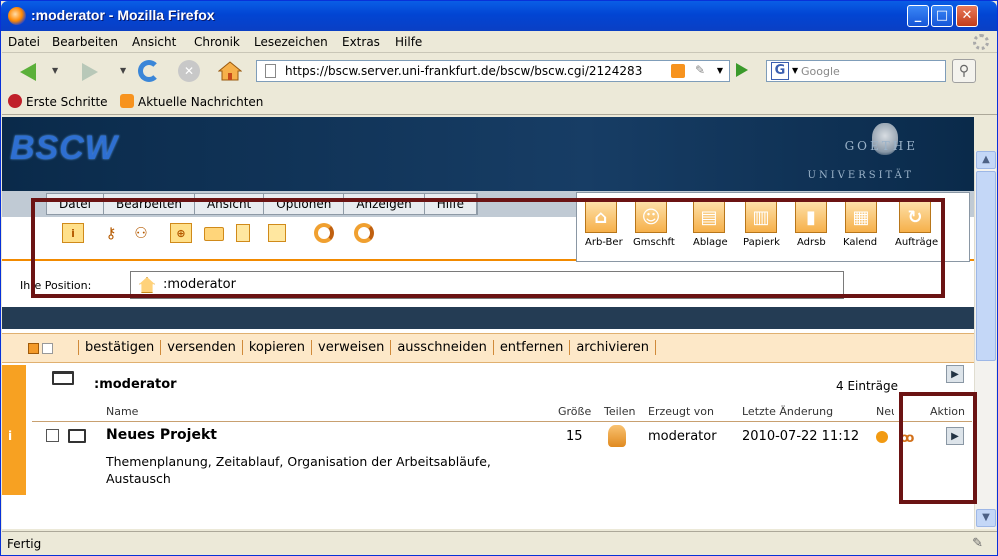 The width and height of the screenshot is (998, 556). What do you see at coordinates (964, 71) in the screenshot?
I see `search-button: ⚲` at bounding box center [964, 71].